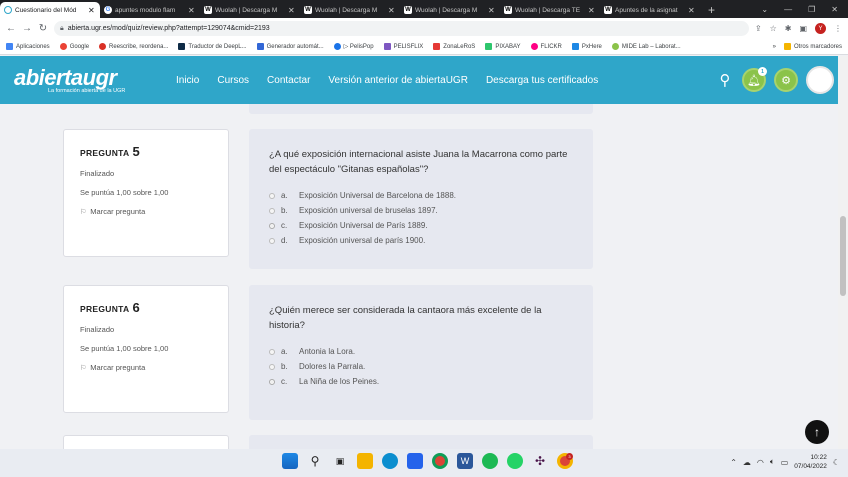 The height and width of the screenshot is (477, 848). What do you see at coordinates (646, 10) in the screenshot?
I see `tab-label: Apuntes de la asignat` at bounding box center [646, 10].